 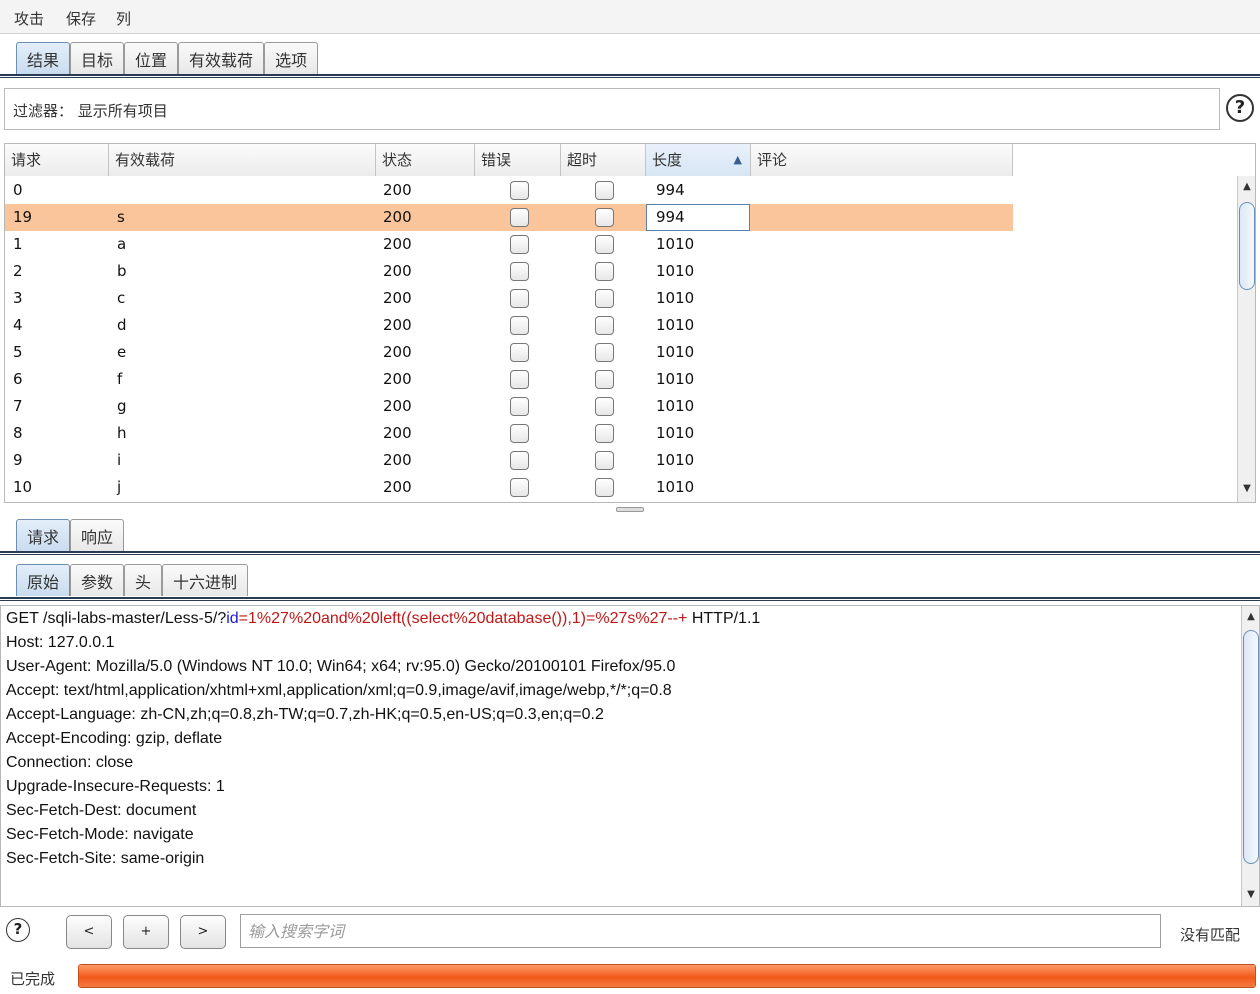 What do you see at coordinates (509, 217) in the screenshot?
I see `table-row: 19 s 200 994` at bounding box center [509, 217].